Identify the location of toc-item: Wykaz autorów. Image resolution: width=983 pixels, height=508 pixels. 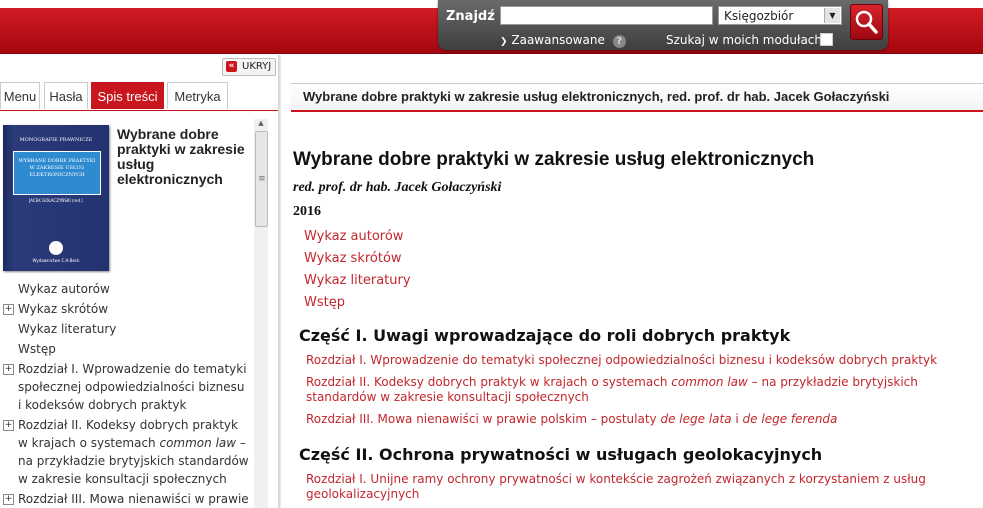
(125, 289).